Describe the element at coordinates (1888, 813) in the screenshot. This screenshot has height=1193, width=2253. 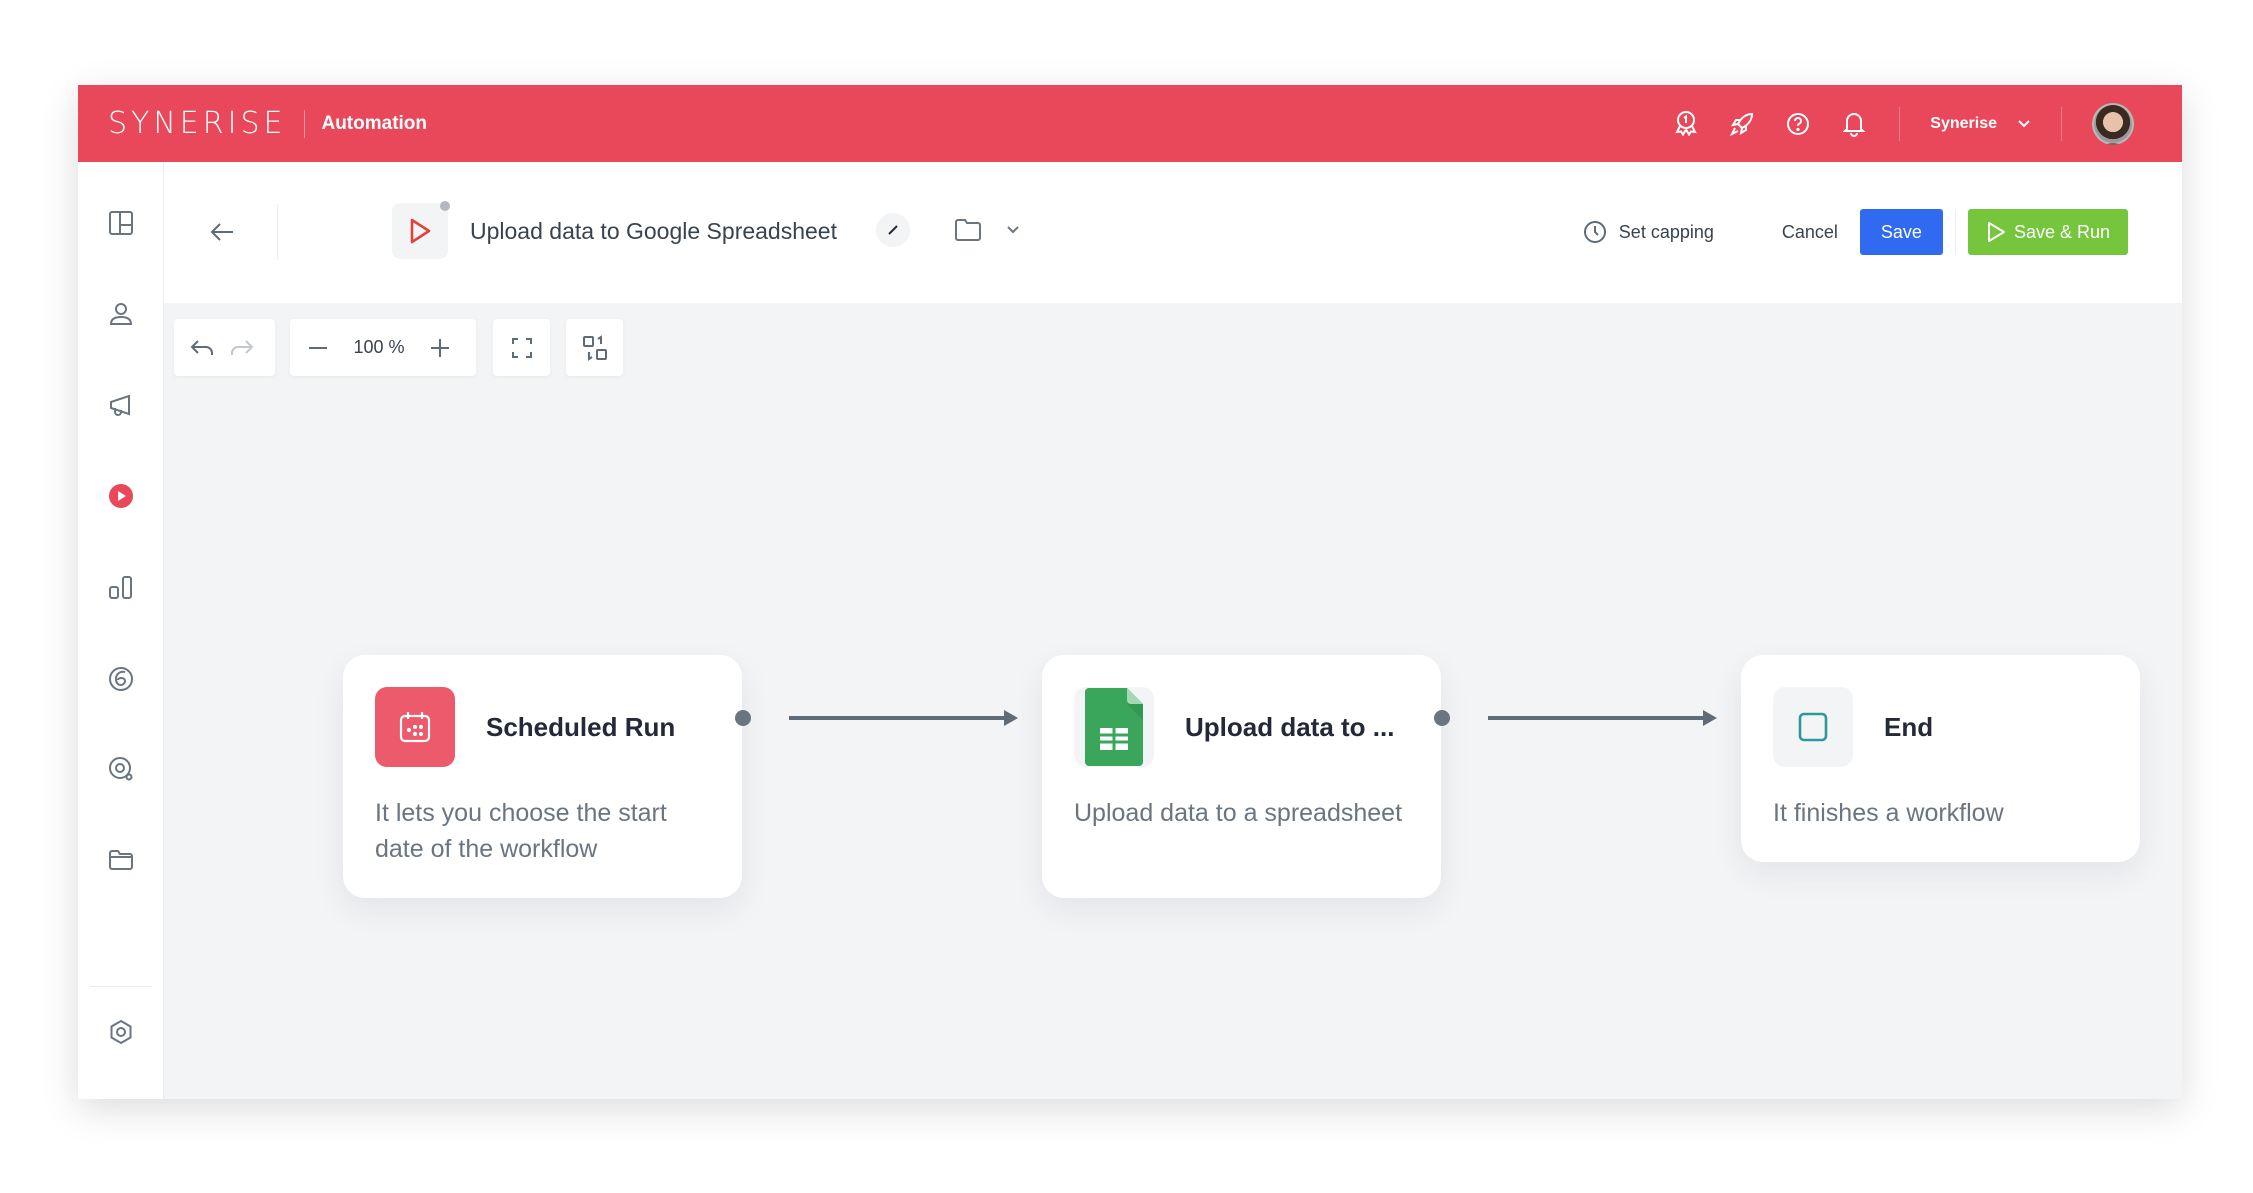
I see `node-description: It finishes a workflow` at that location.